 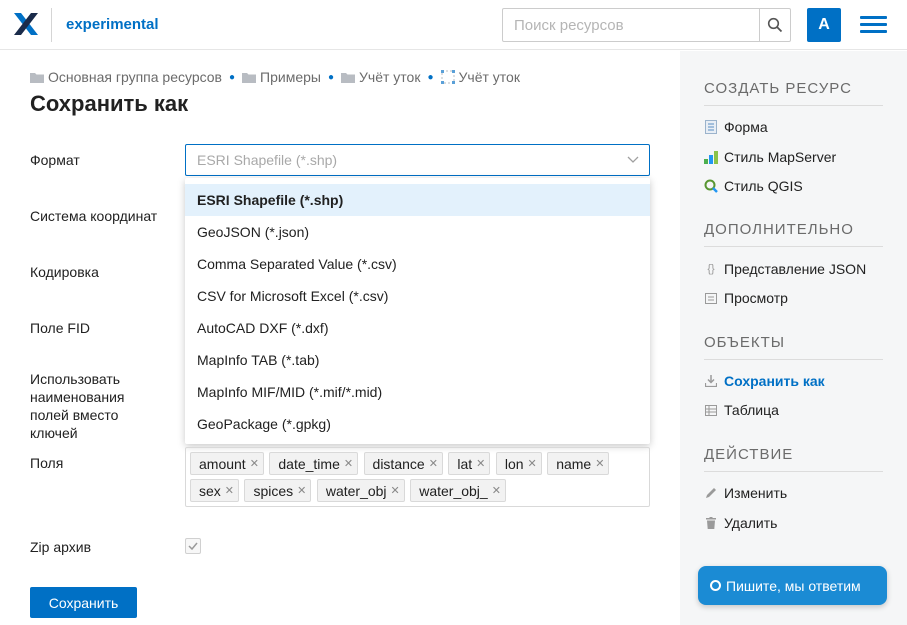 I want to click on json-icon: {}, so click(x=711, y=269).